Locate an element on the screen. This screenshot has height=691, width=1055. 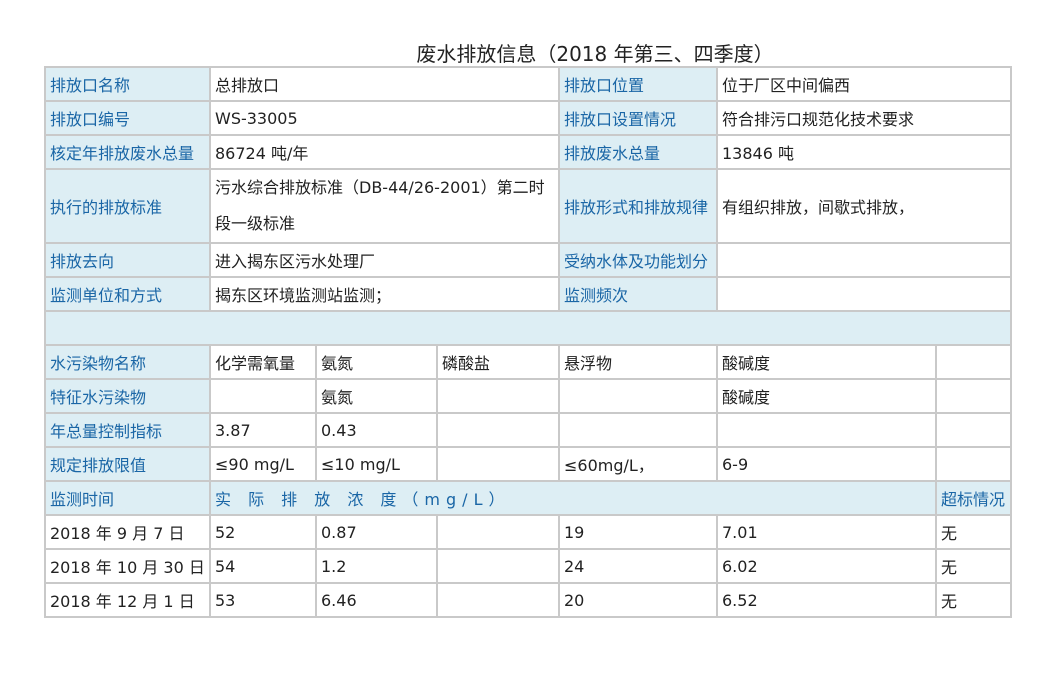
info-row-approved-total: 核定年排放废水总量 86724 吨/年 排放废水总量 13846 吨 is located at coordinates (528, 152).